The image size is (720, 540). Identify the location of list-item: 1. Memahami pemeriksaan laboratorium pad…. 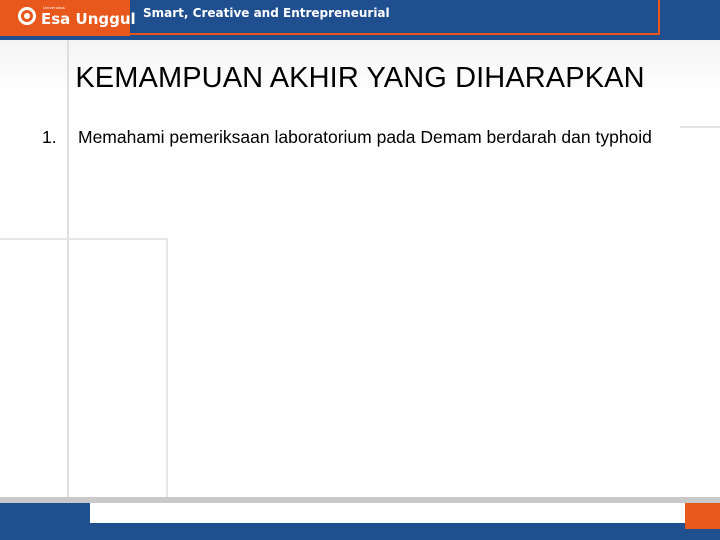
(362, 137).